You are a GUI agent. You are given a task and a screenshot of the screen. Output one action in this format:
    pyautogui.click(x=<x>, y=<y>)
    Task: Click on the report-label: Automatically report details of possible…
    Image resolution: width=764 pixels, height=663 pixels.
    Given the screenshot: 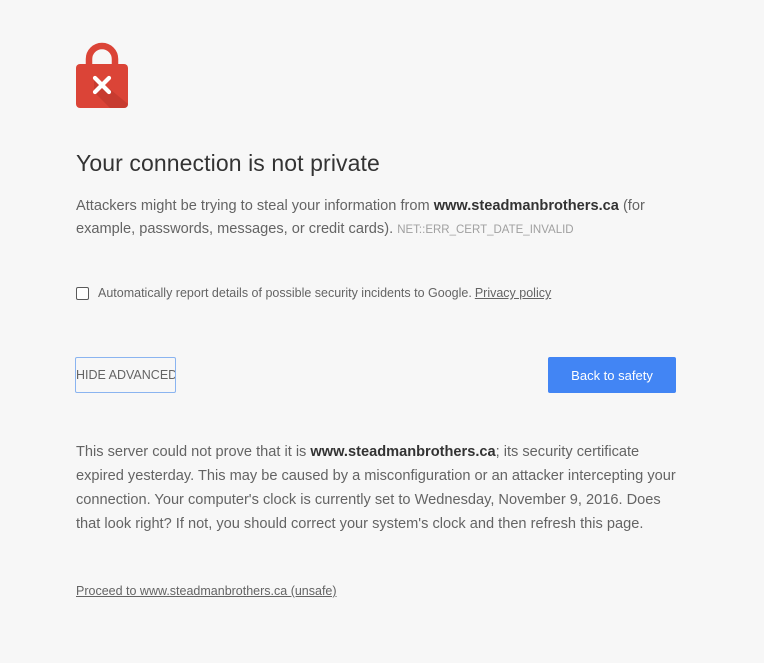 What is the action you would take?
    pyautogui.click(x=285, y=293)
    